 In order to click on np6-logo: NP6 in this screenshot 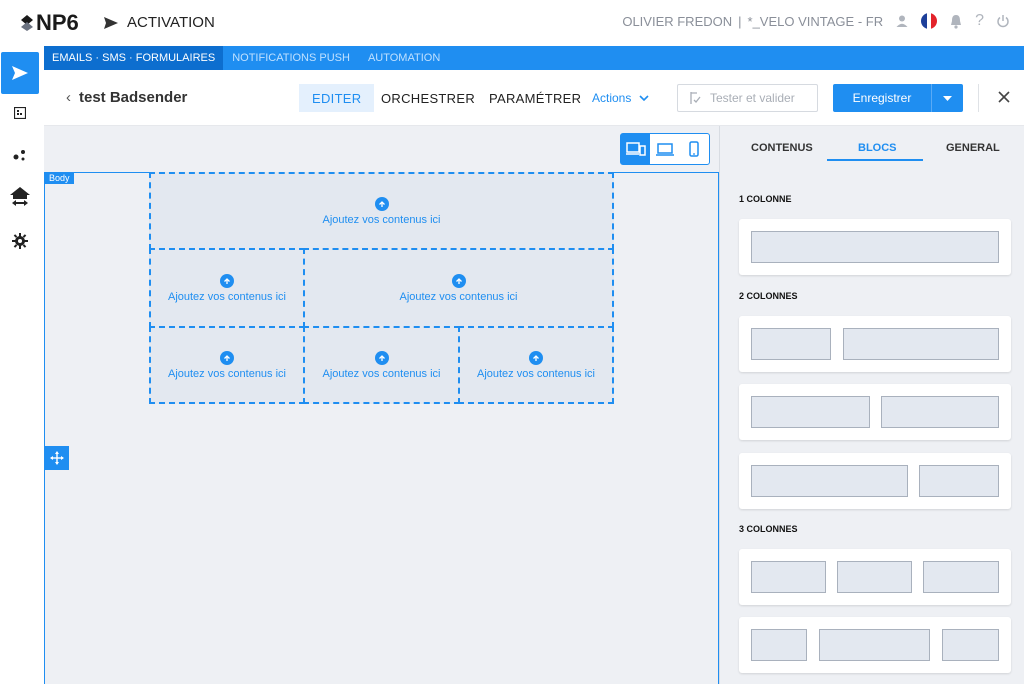, I will do `click(49, 23)`.